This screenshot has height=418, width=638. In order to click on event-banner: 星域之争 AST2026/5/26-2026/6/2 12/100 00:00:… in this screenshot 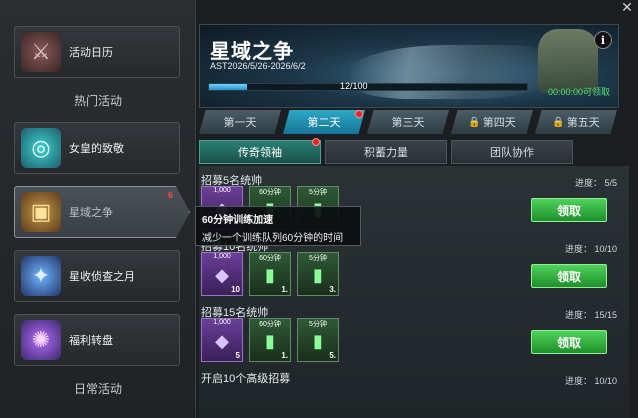, I will do `click(409, 66)`.